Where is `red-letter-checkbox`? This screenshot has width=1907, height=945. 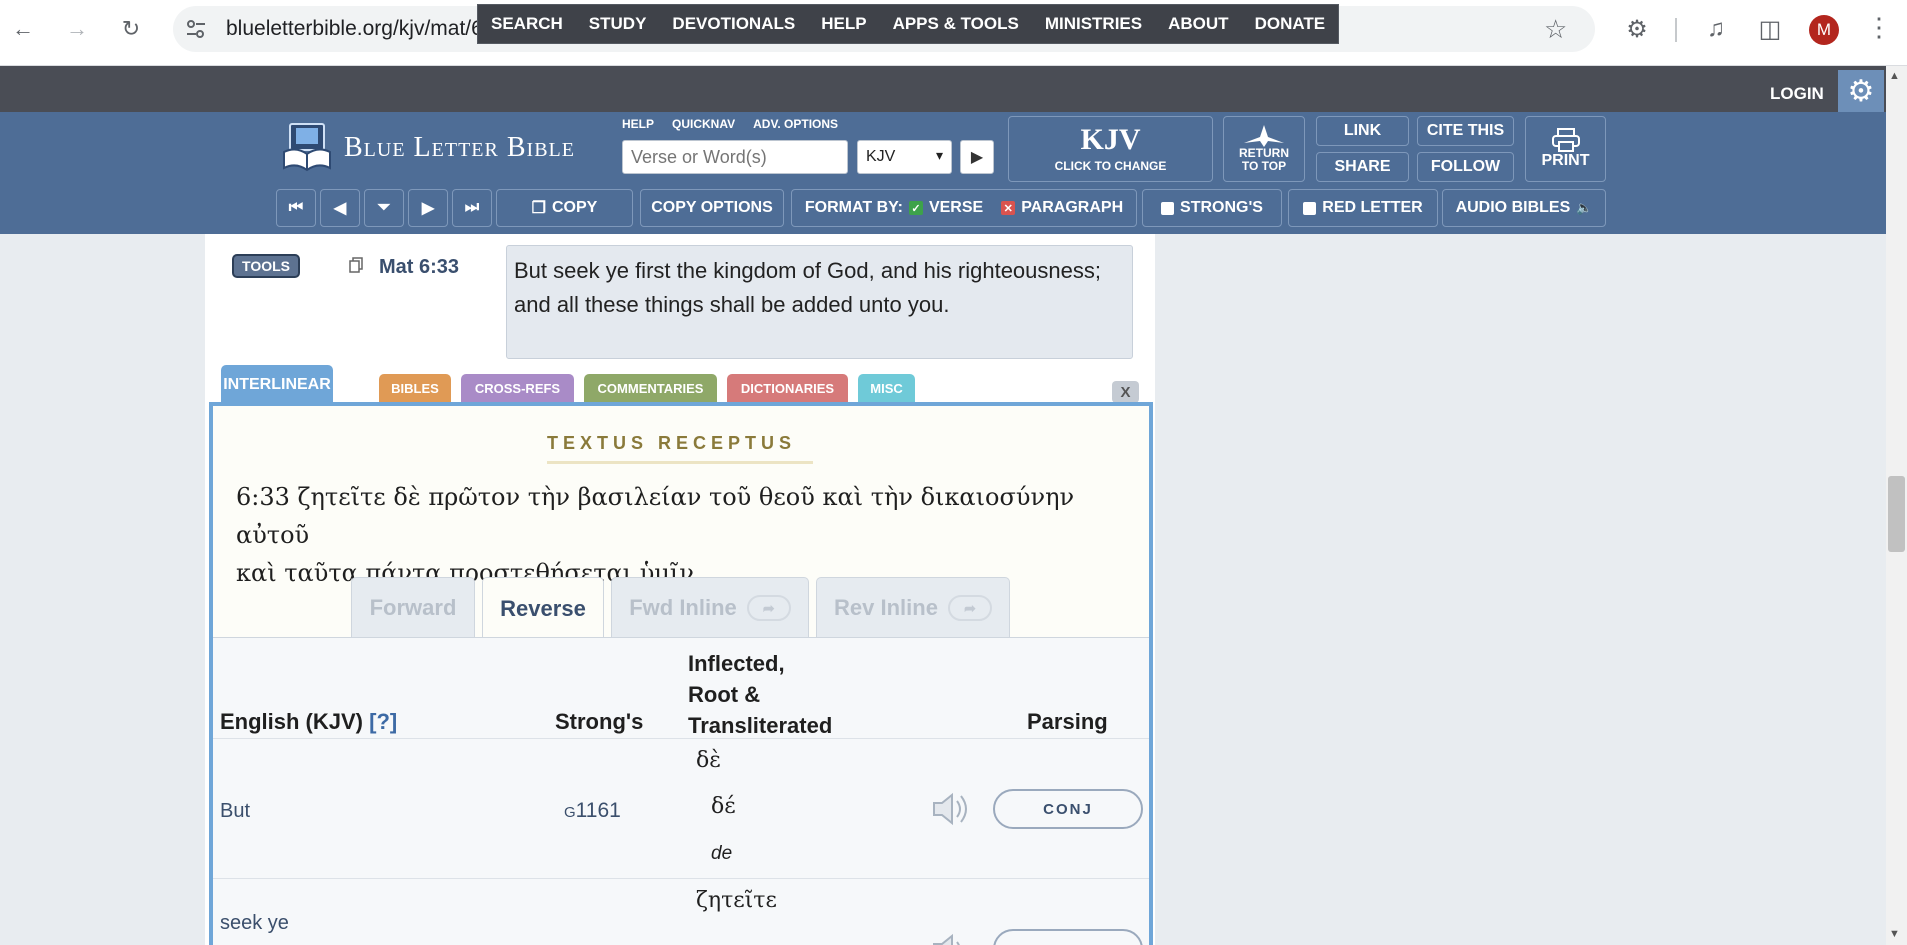 red-letter-checkbox is located at coordinates (1310, 208).